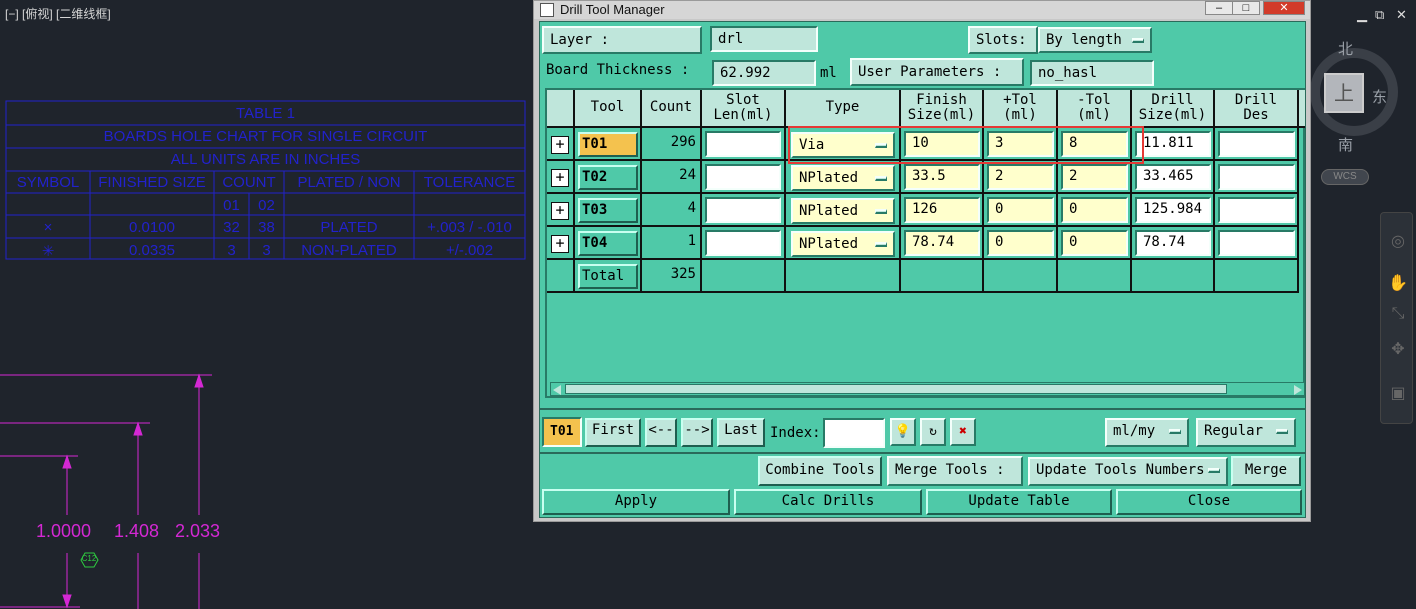  What do you see at coordinates (1345, 144) in the screenshot?
I see `compass-south: 南` at bounding box center [1345, 144].